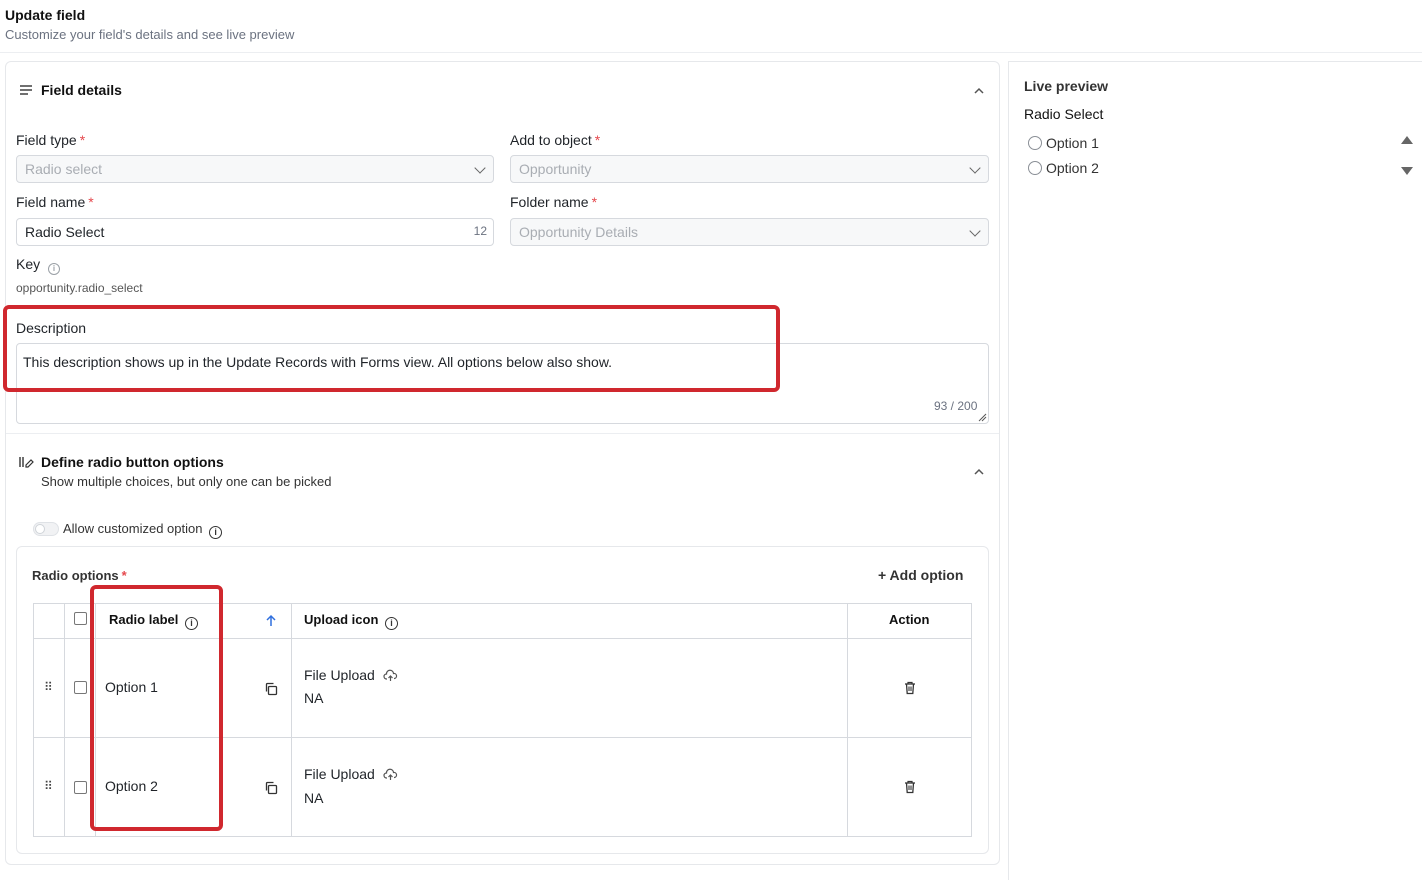  What do you see at coordinates (51, 140) in the screenshot?
I see `field-type-label: Field type *` at bounding box center [51, 140].